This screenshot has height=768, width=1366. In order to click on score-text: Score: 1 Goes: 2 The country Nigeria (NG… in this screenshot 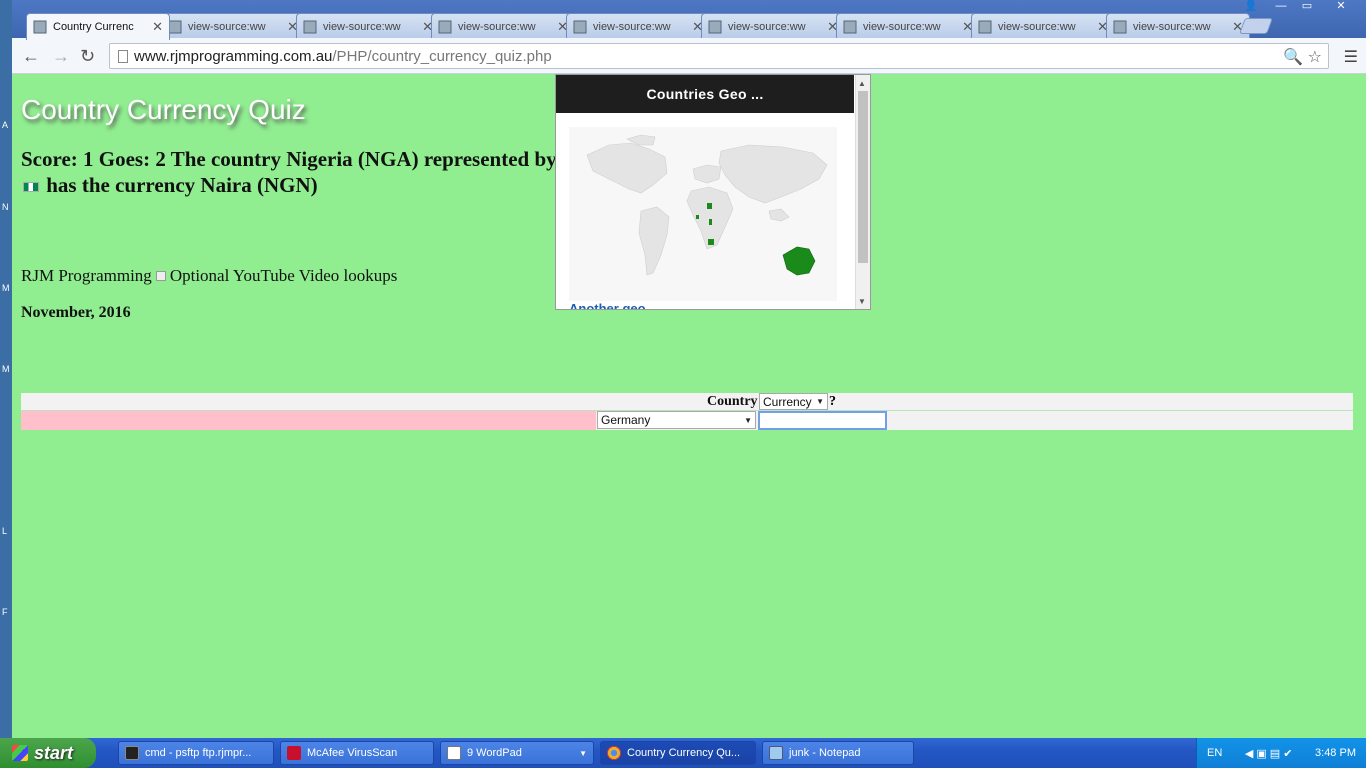, I will do `click(291, 172)`.